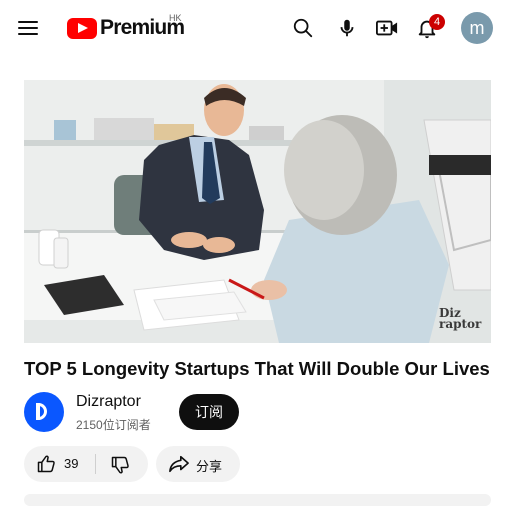 This screenshot has width=515, height=506. I want to click on thumbs-up-icon, so click(46, 464).